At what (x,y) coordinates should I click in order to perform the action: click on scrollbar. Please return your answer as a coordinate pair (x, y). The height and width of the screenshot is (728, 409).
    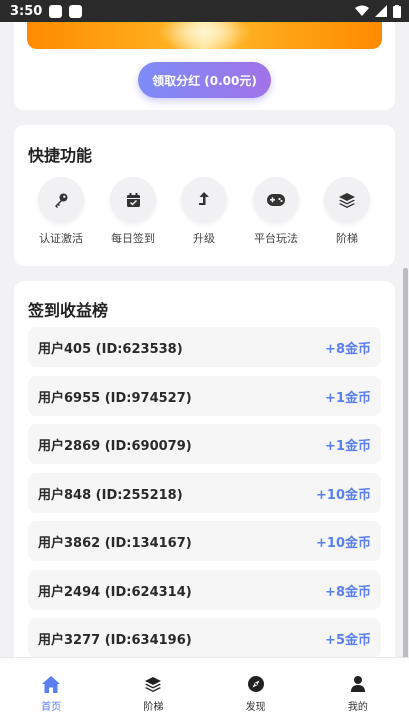
    Looking at the image, I should click on (405, 488).